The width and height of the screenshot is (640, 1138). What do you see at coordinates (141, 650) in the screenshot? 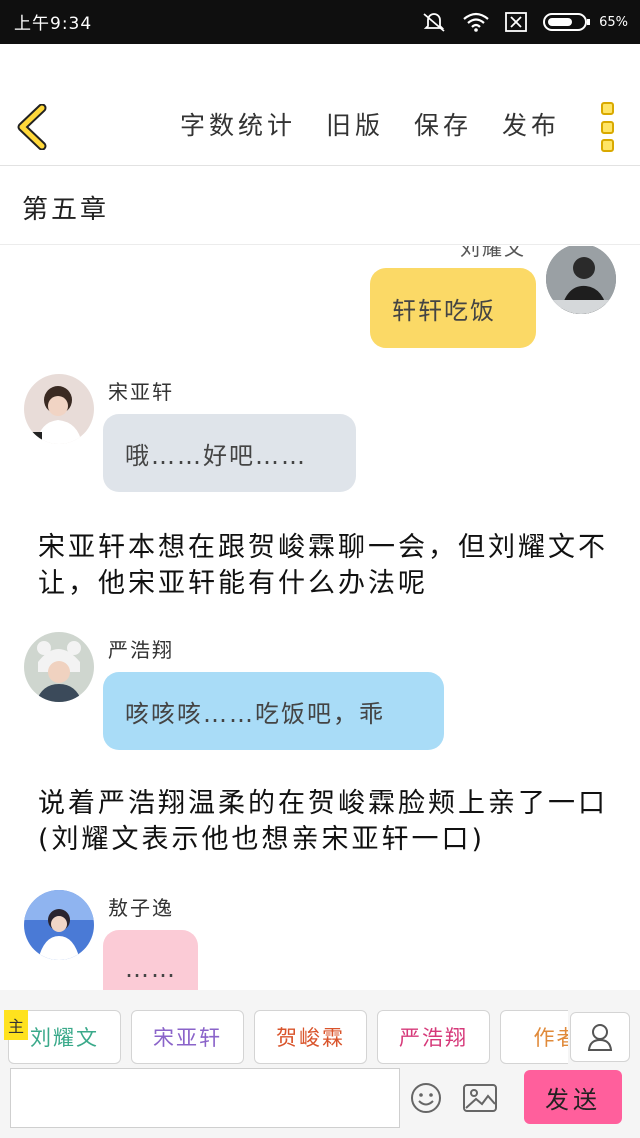
I see `sender-name: 严浩翔` at bounding box center [141, 650].